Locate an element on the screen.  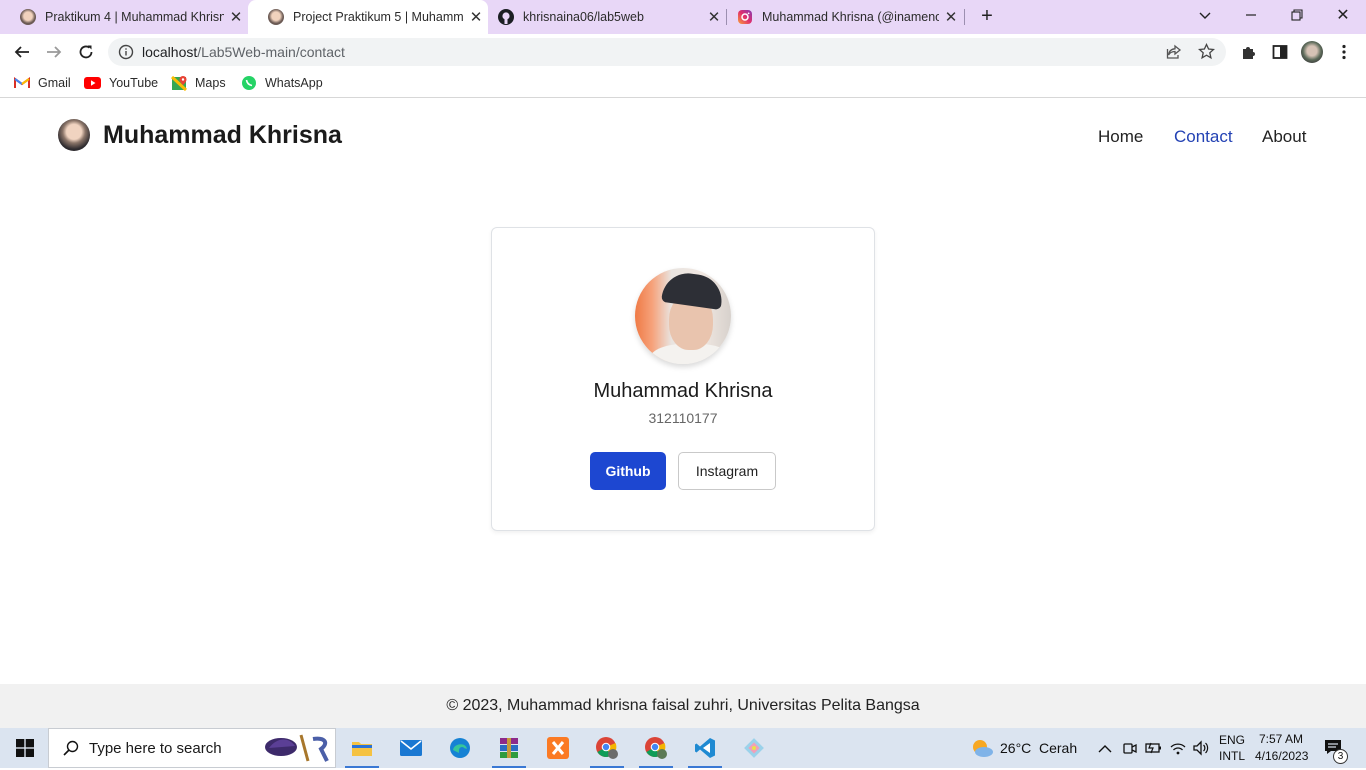
tab-title: Praktikum 4 | Muhammad Khrisna is located at coordinates (134, 17).